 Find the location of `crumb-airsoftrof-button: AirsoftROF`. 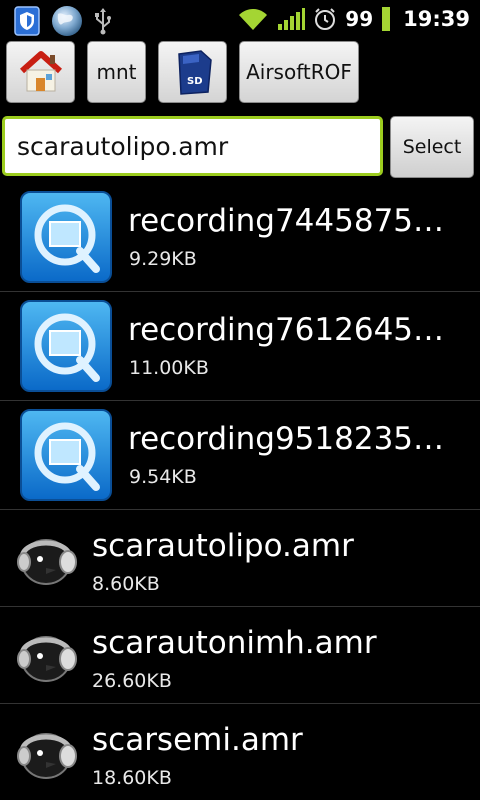

crumb-airsoftrof-button: AirsoftROF is located at coordinates (299, 72).